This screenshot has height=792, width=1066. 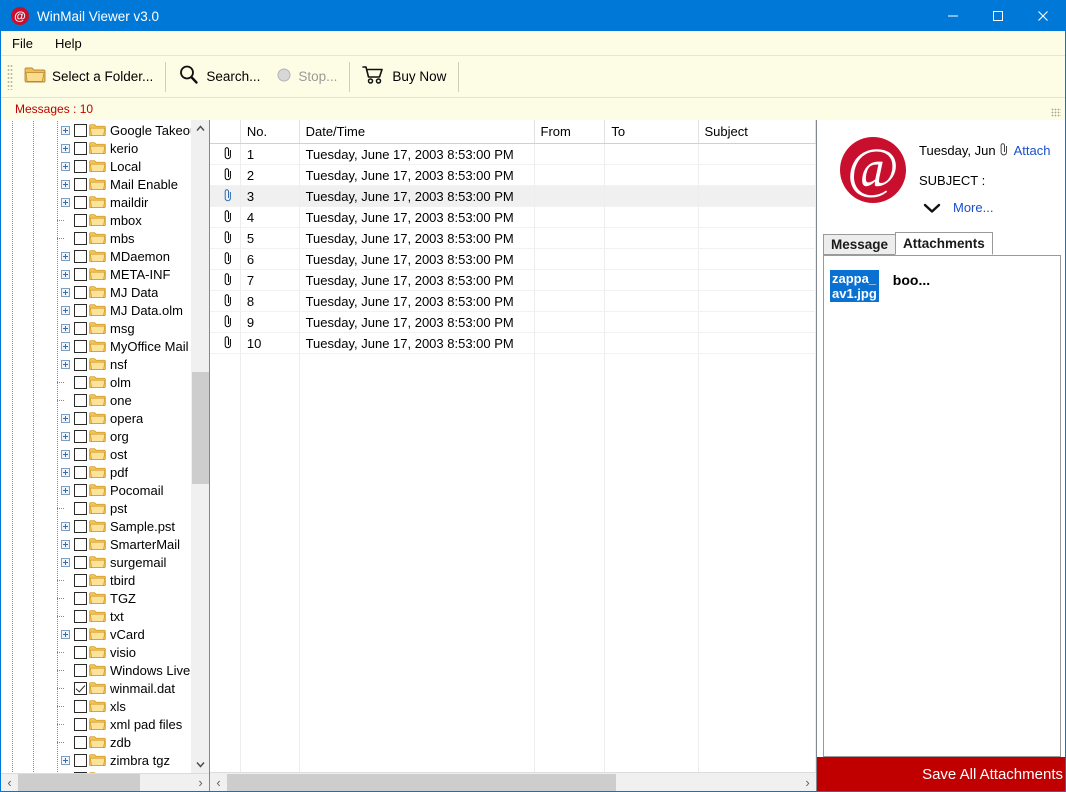 What do you see at coordinates (513, 343) in the screenshot?
I see `table-row: 10 Tuesday, June 17, 2003 8:53:00 PM` at bounding box center [513, 343].